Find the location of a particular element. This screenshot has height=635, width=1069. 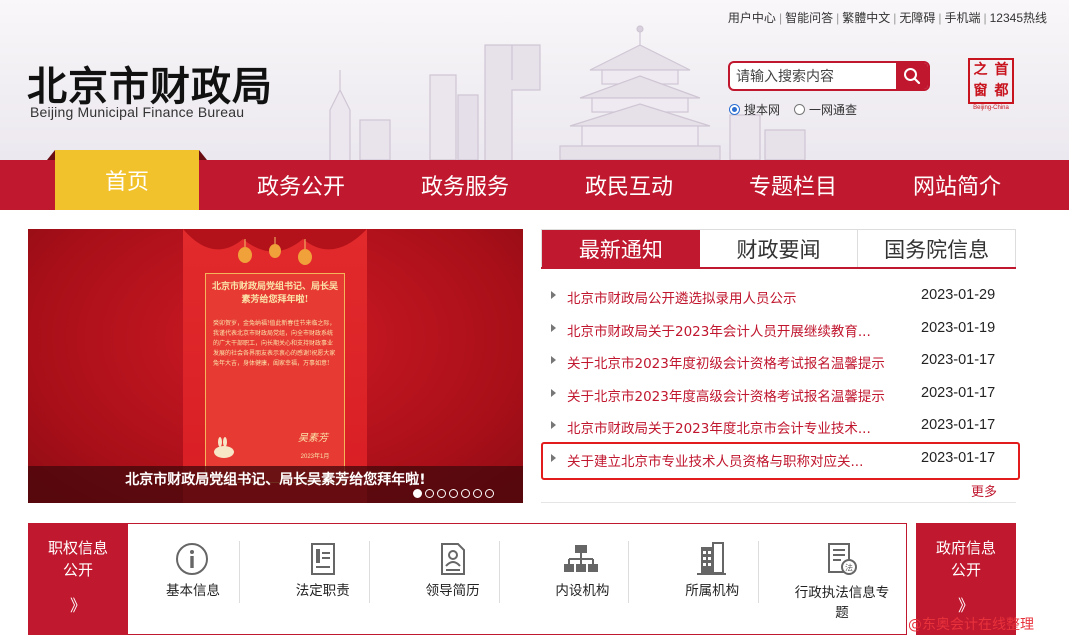

law-document-icon: 法 is located at coordinates (842, 559).